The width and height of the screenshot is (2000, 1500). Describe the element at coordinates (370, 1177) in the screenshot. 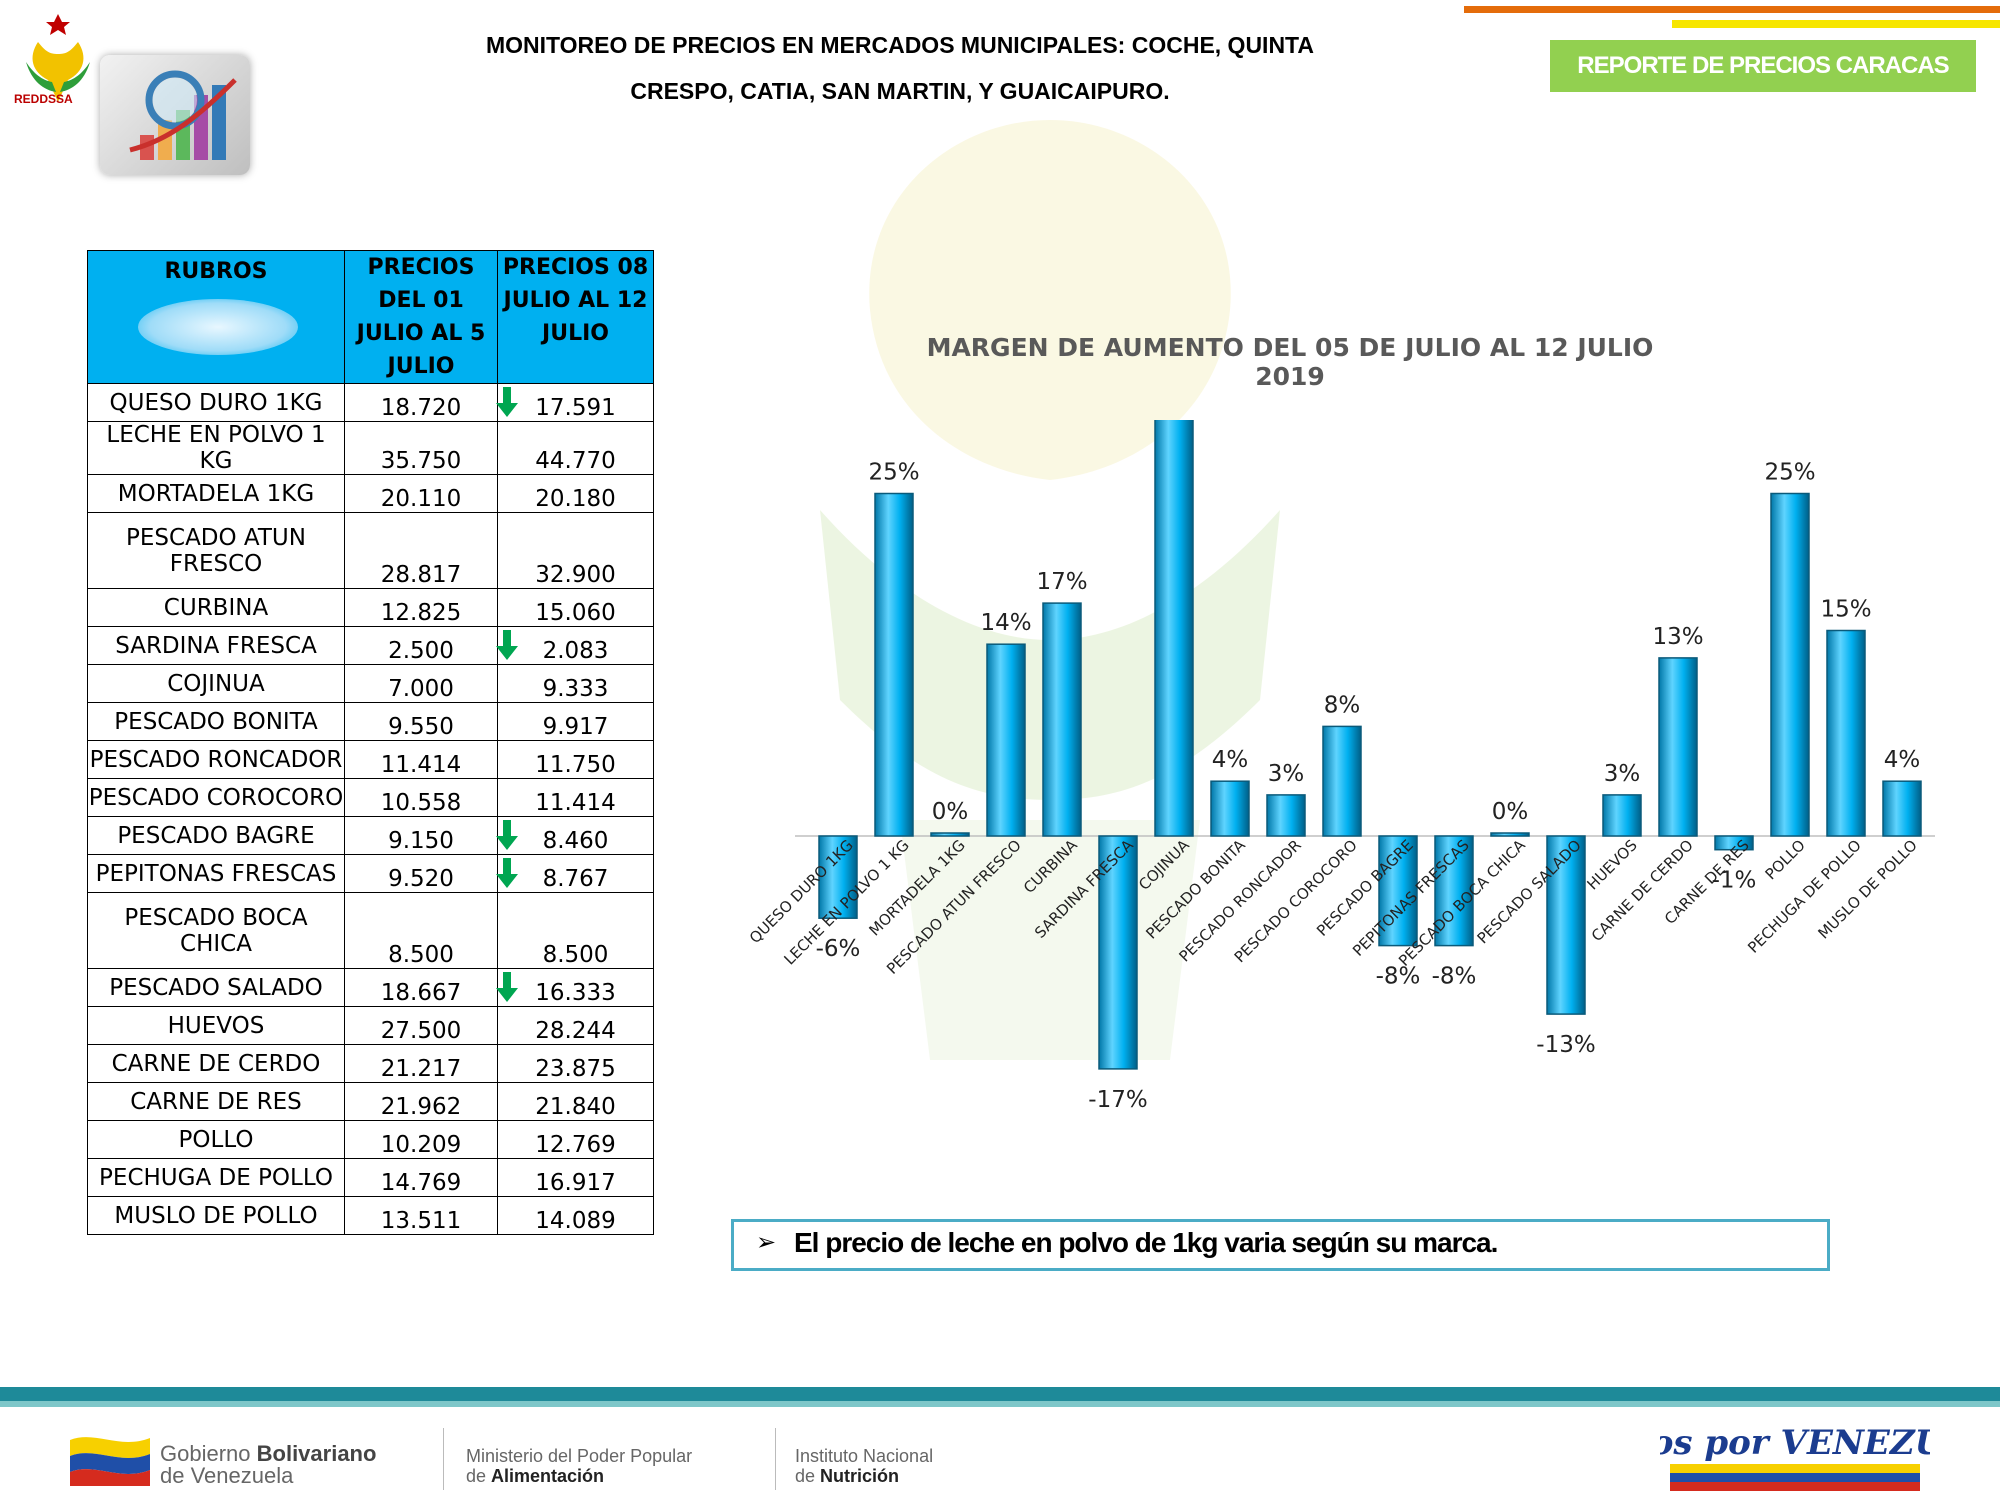

I see `table-row: PECHUGA DE POLLO 14.769 16.917` at that location.